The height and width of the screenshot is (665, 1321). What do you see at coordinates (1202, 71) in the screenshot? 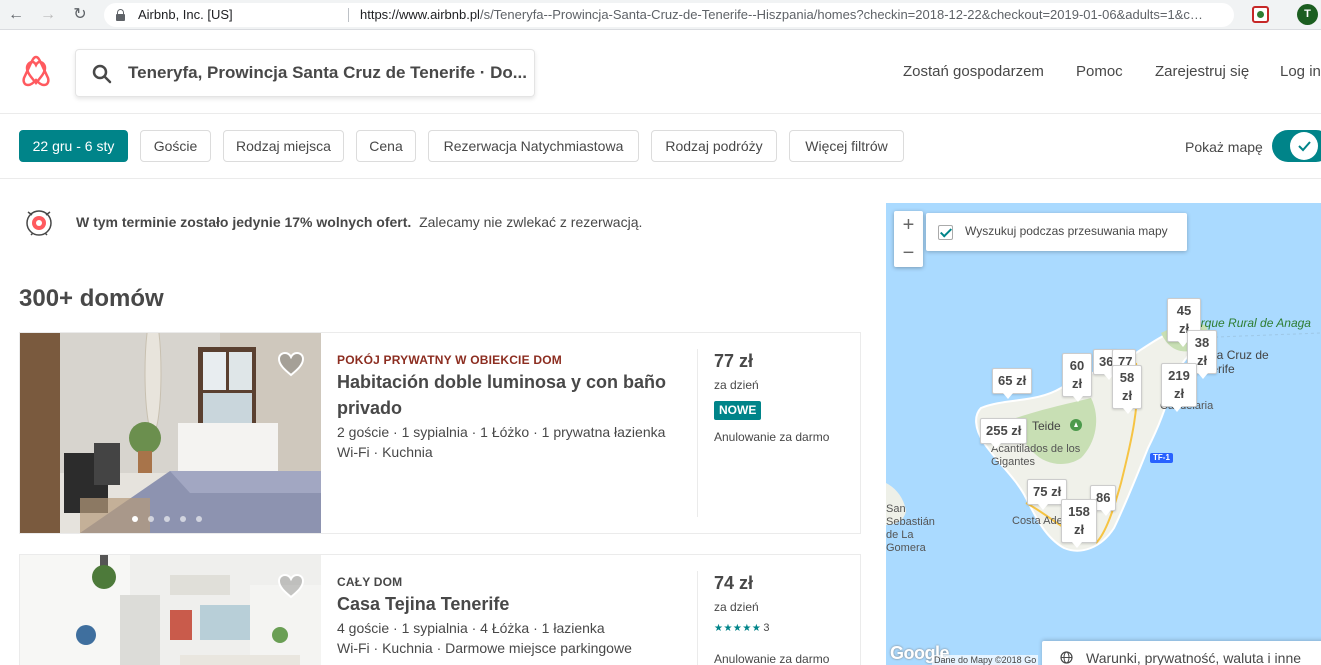
I see `sign-up-link: Zarejestruj się` at bounding box center [1202, 71].